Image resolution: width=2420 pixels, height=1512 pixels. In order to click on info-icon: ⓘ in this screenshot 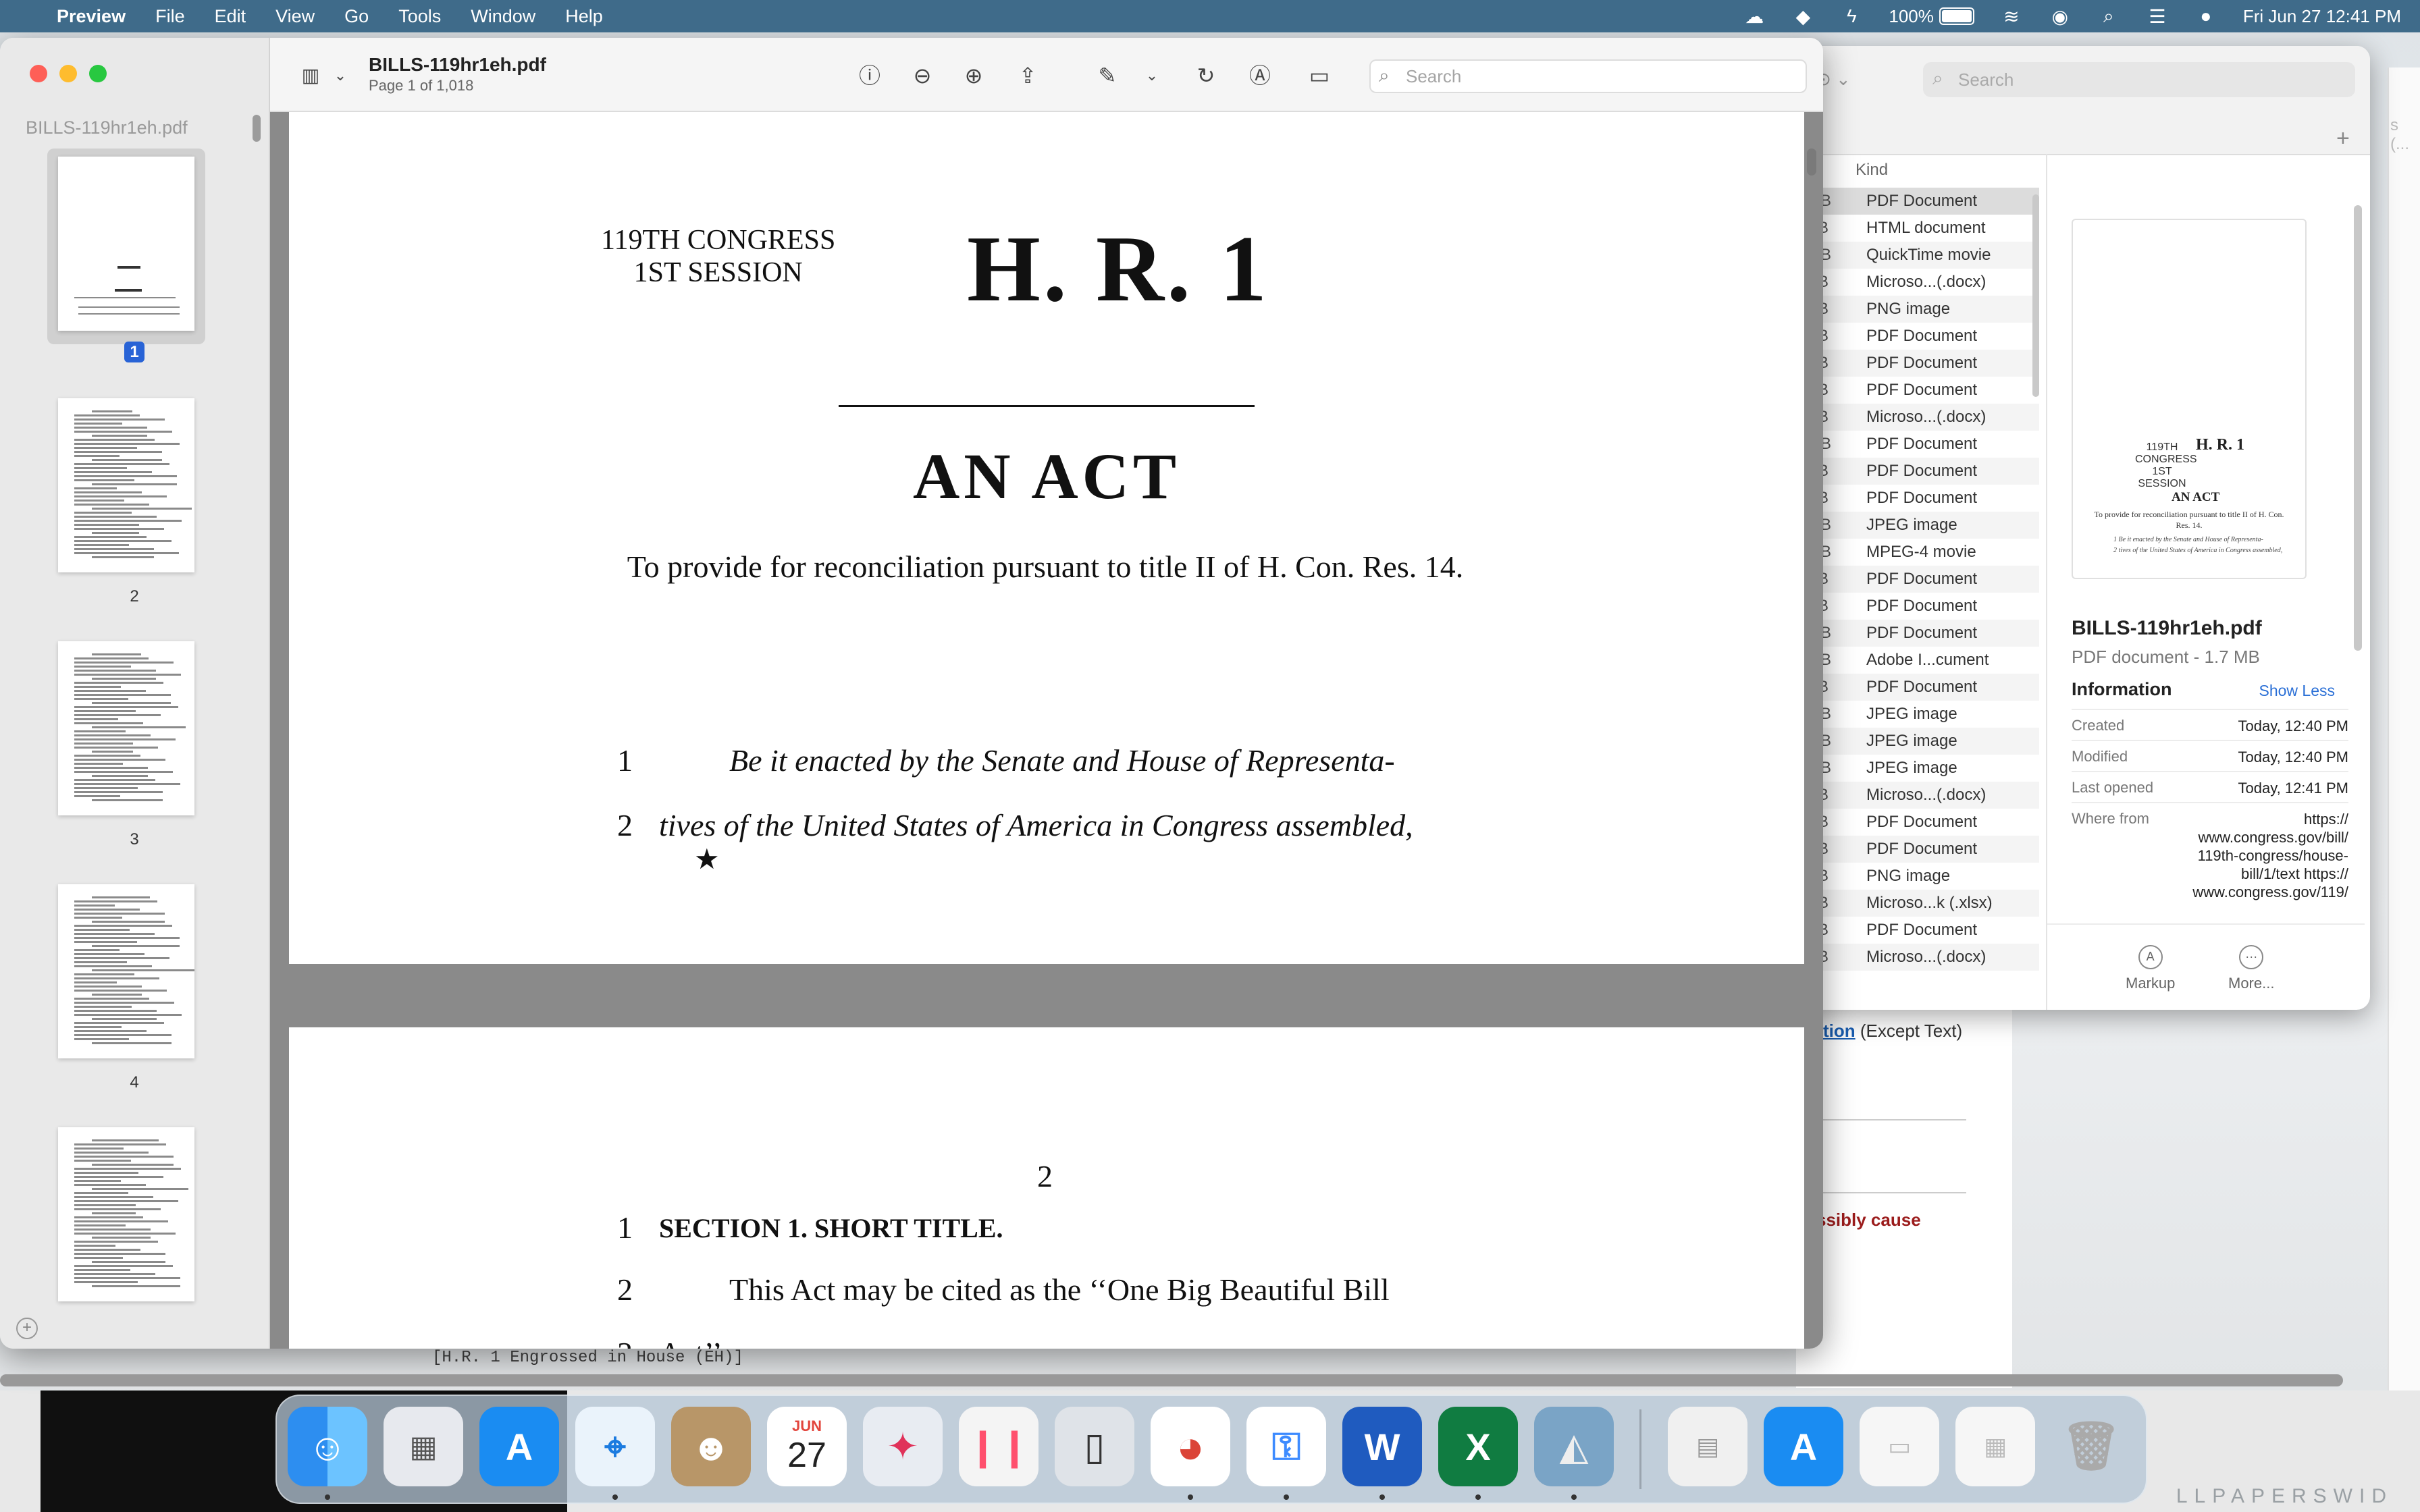, I will do `click(869, 75)`.